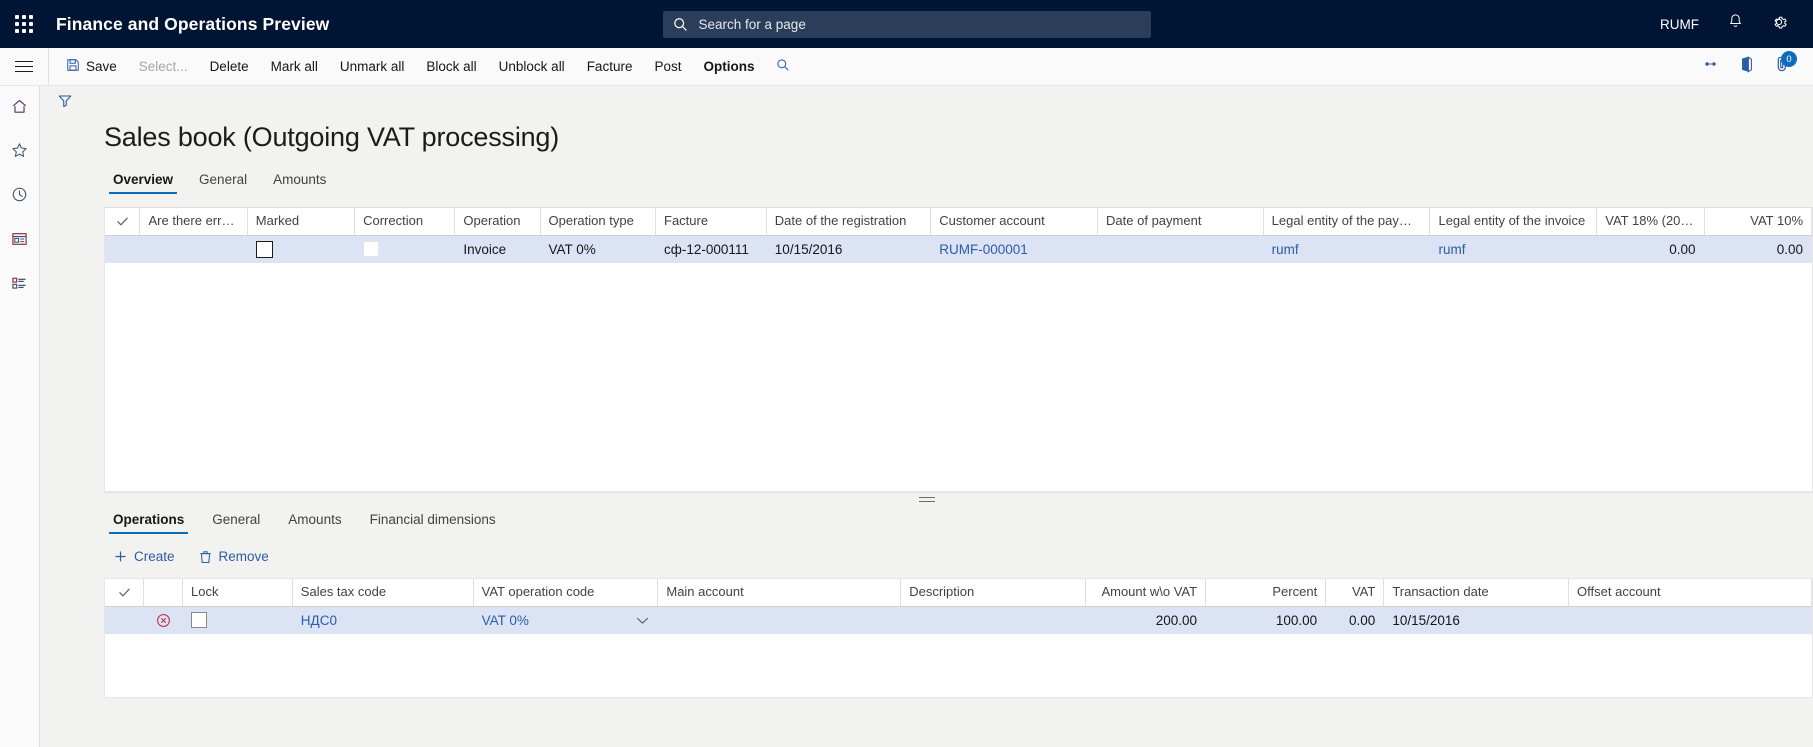 This screenshot has width=1813, height=747. Describe the element at coordinates (610, 66) in the screenshot. I see `facture-button: Facture` at that location.